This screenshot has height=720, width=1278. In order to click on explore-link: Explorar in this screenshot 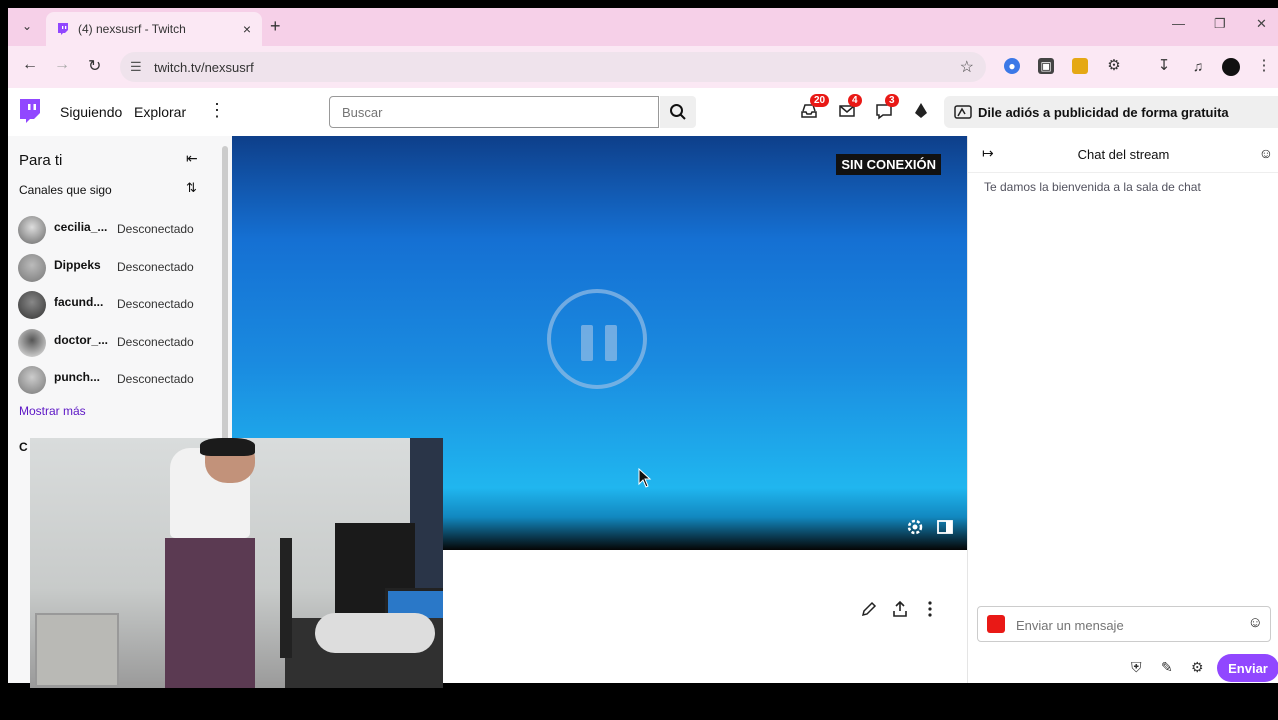, I will do `click(160, 112)`.